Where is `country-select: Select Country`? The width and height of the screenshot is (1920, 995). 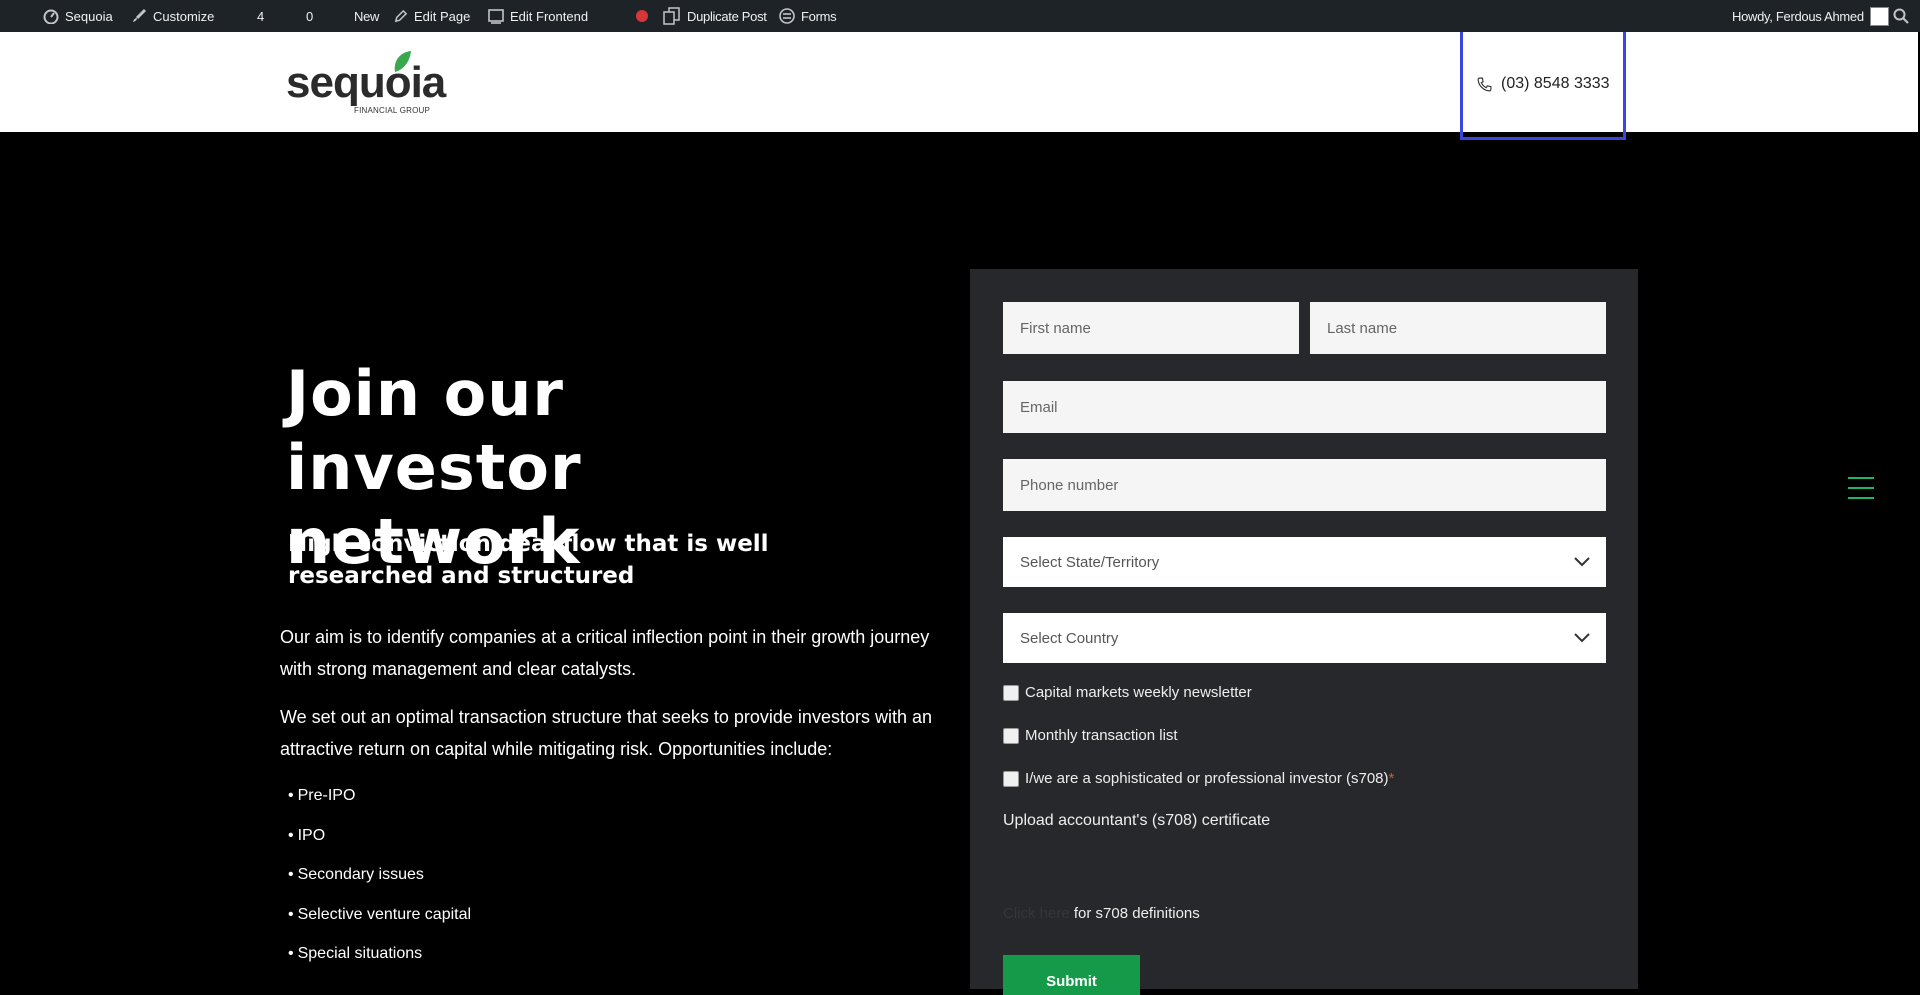
country-select: Select Country is located at coordinates (1304, 638).